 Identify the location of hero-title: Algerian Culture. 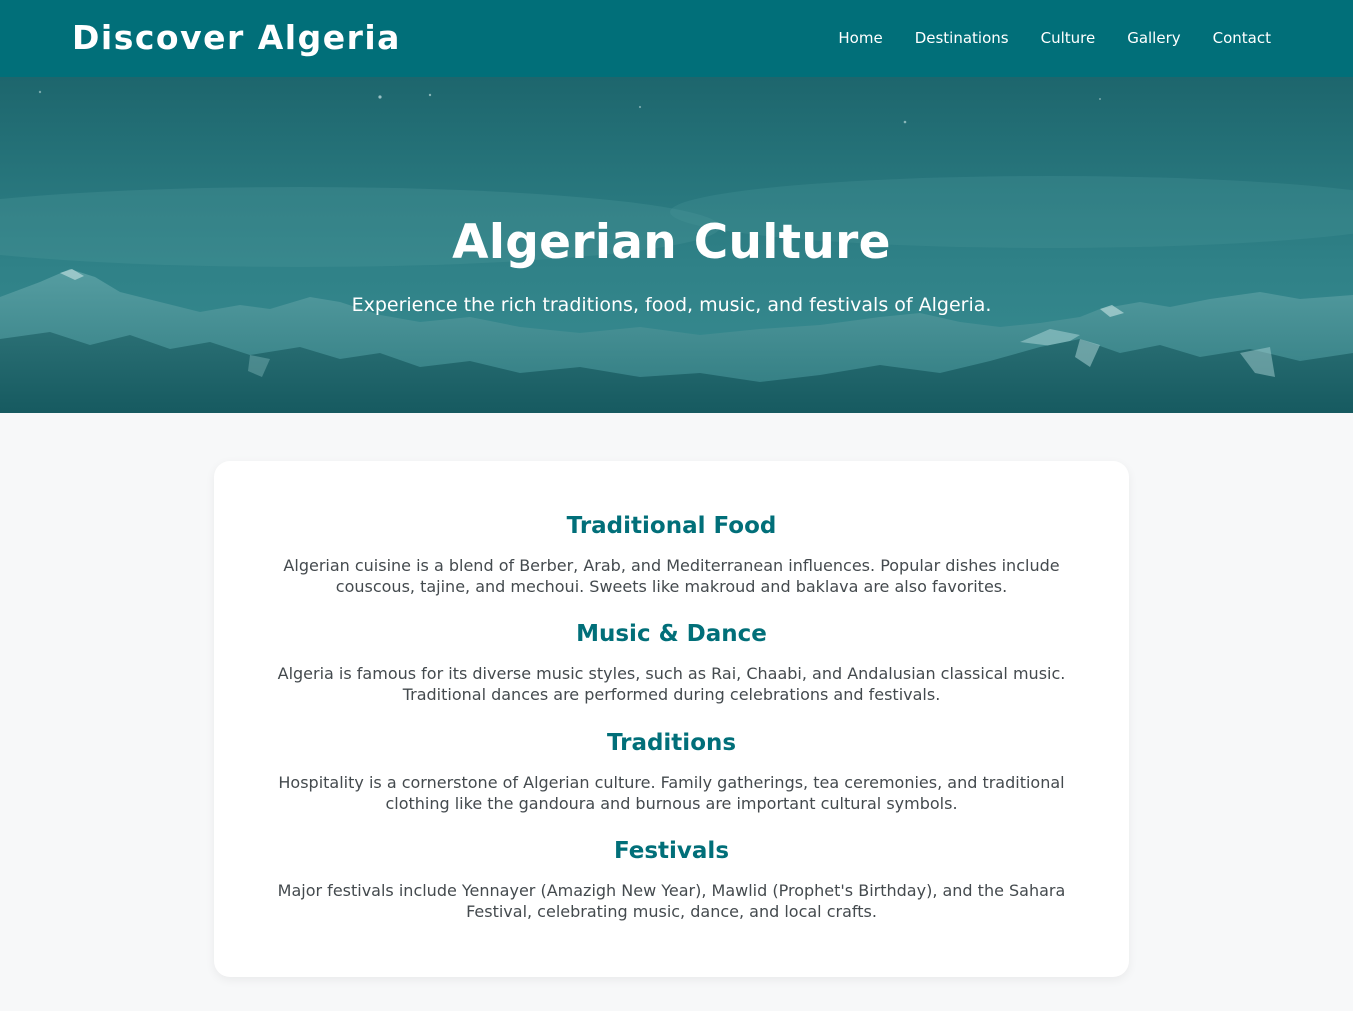
(671, 242).